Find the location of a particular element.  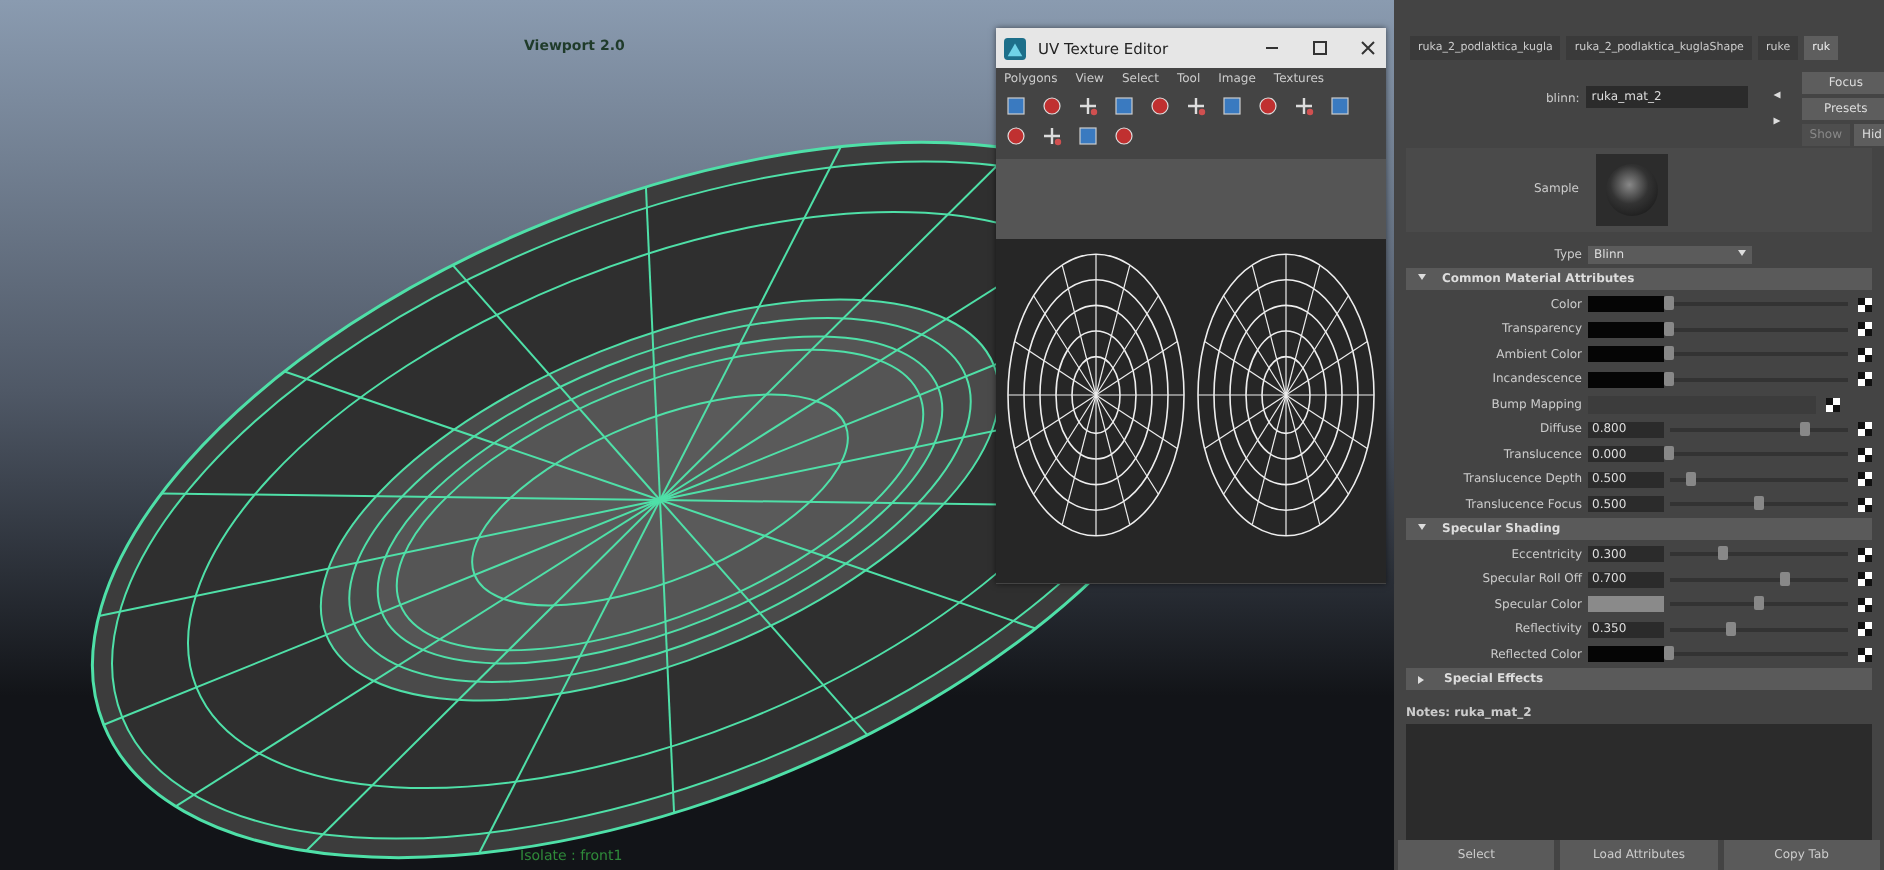

notes-field is located at coordinates (1639, 782).